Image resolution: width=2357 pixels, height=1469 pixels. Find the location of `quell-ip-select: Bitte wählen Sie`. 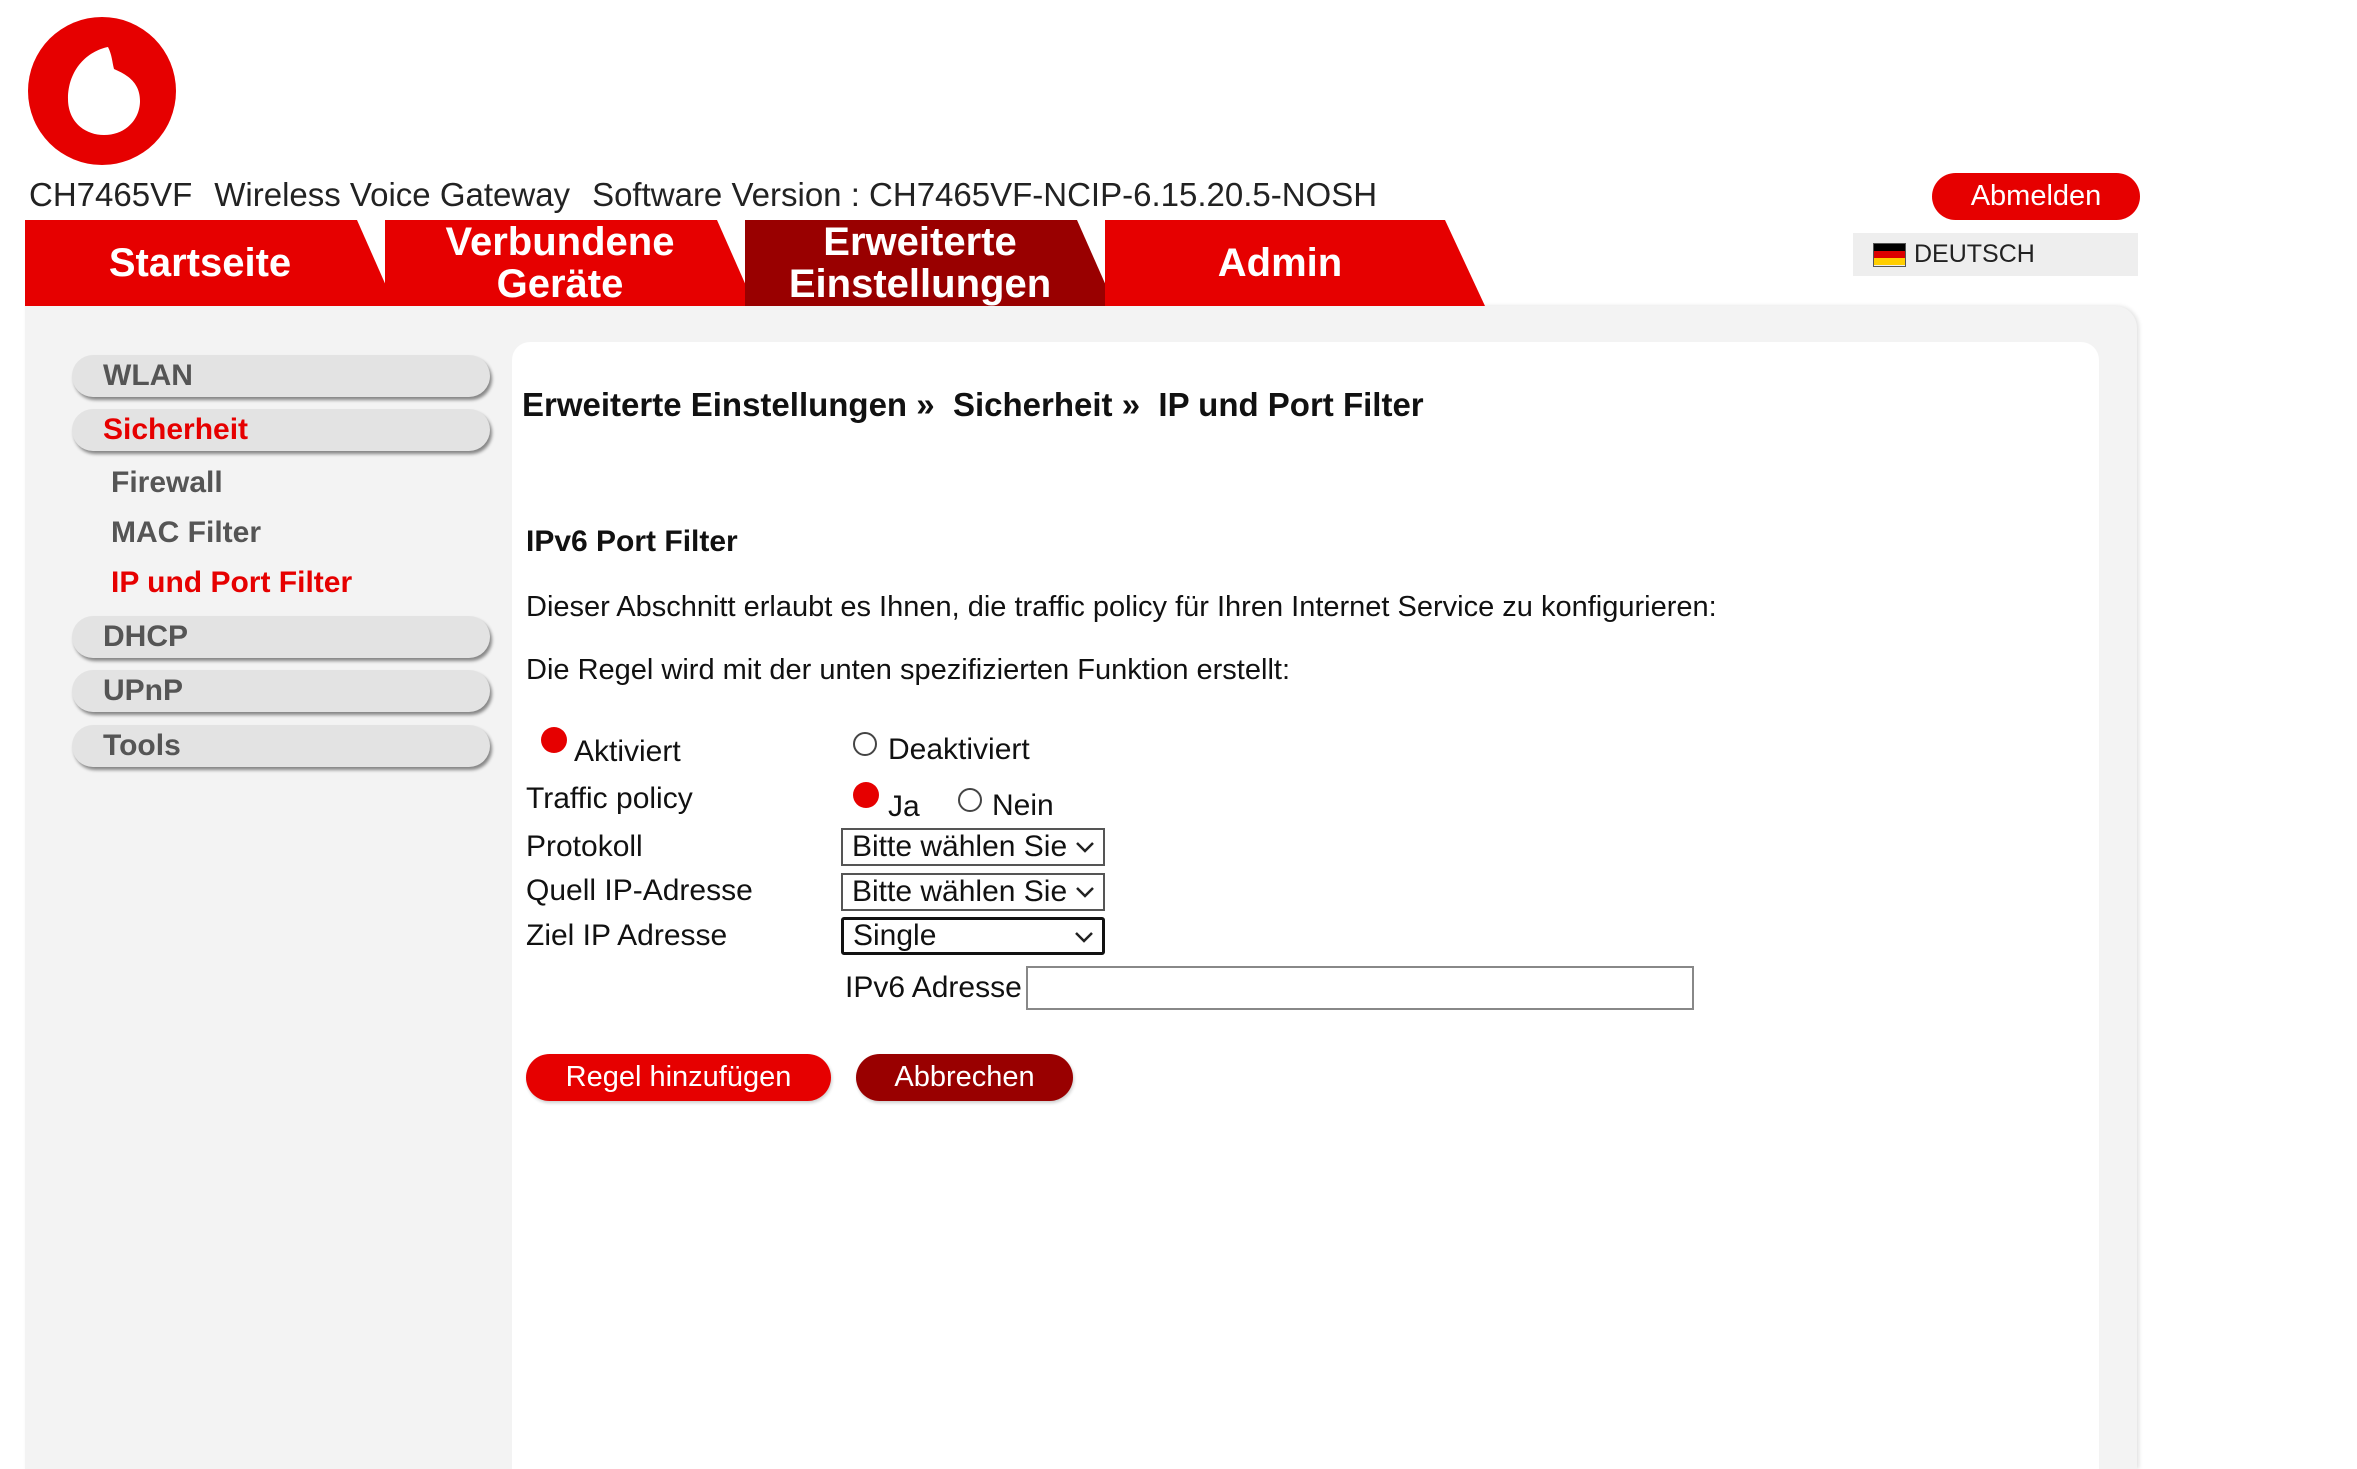

quell-ip-select: Bitte wählen Sie is located at coordinates (973, 892).